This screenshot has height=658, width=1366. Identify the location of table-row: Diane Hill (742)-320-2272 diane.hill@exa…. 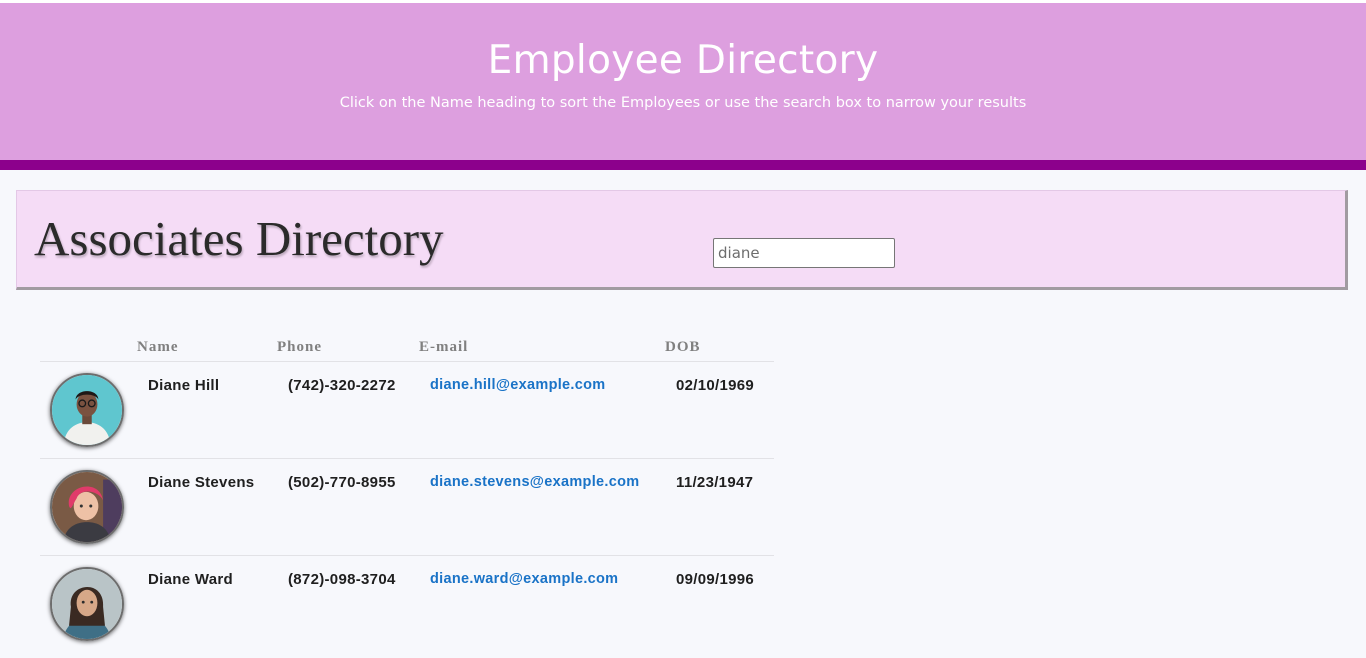
(407, 410).